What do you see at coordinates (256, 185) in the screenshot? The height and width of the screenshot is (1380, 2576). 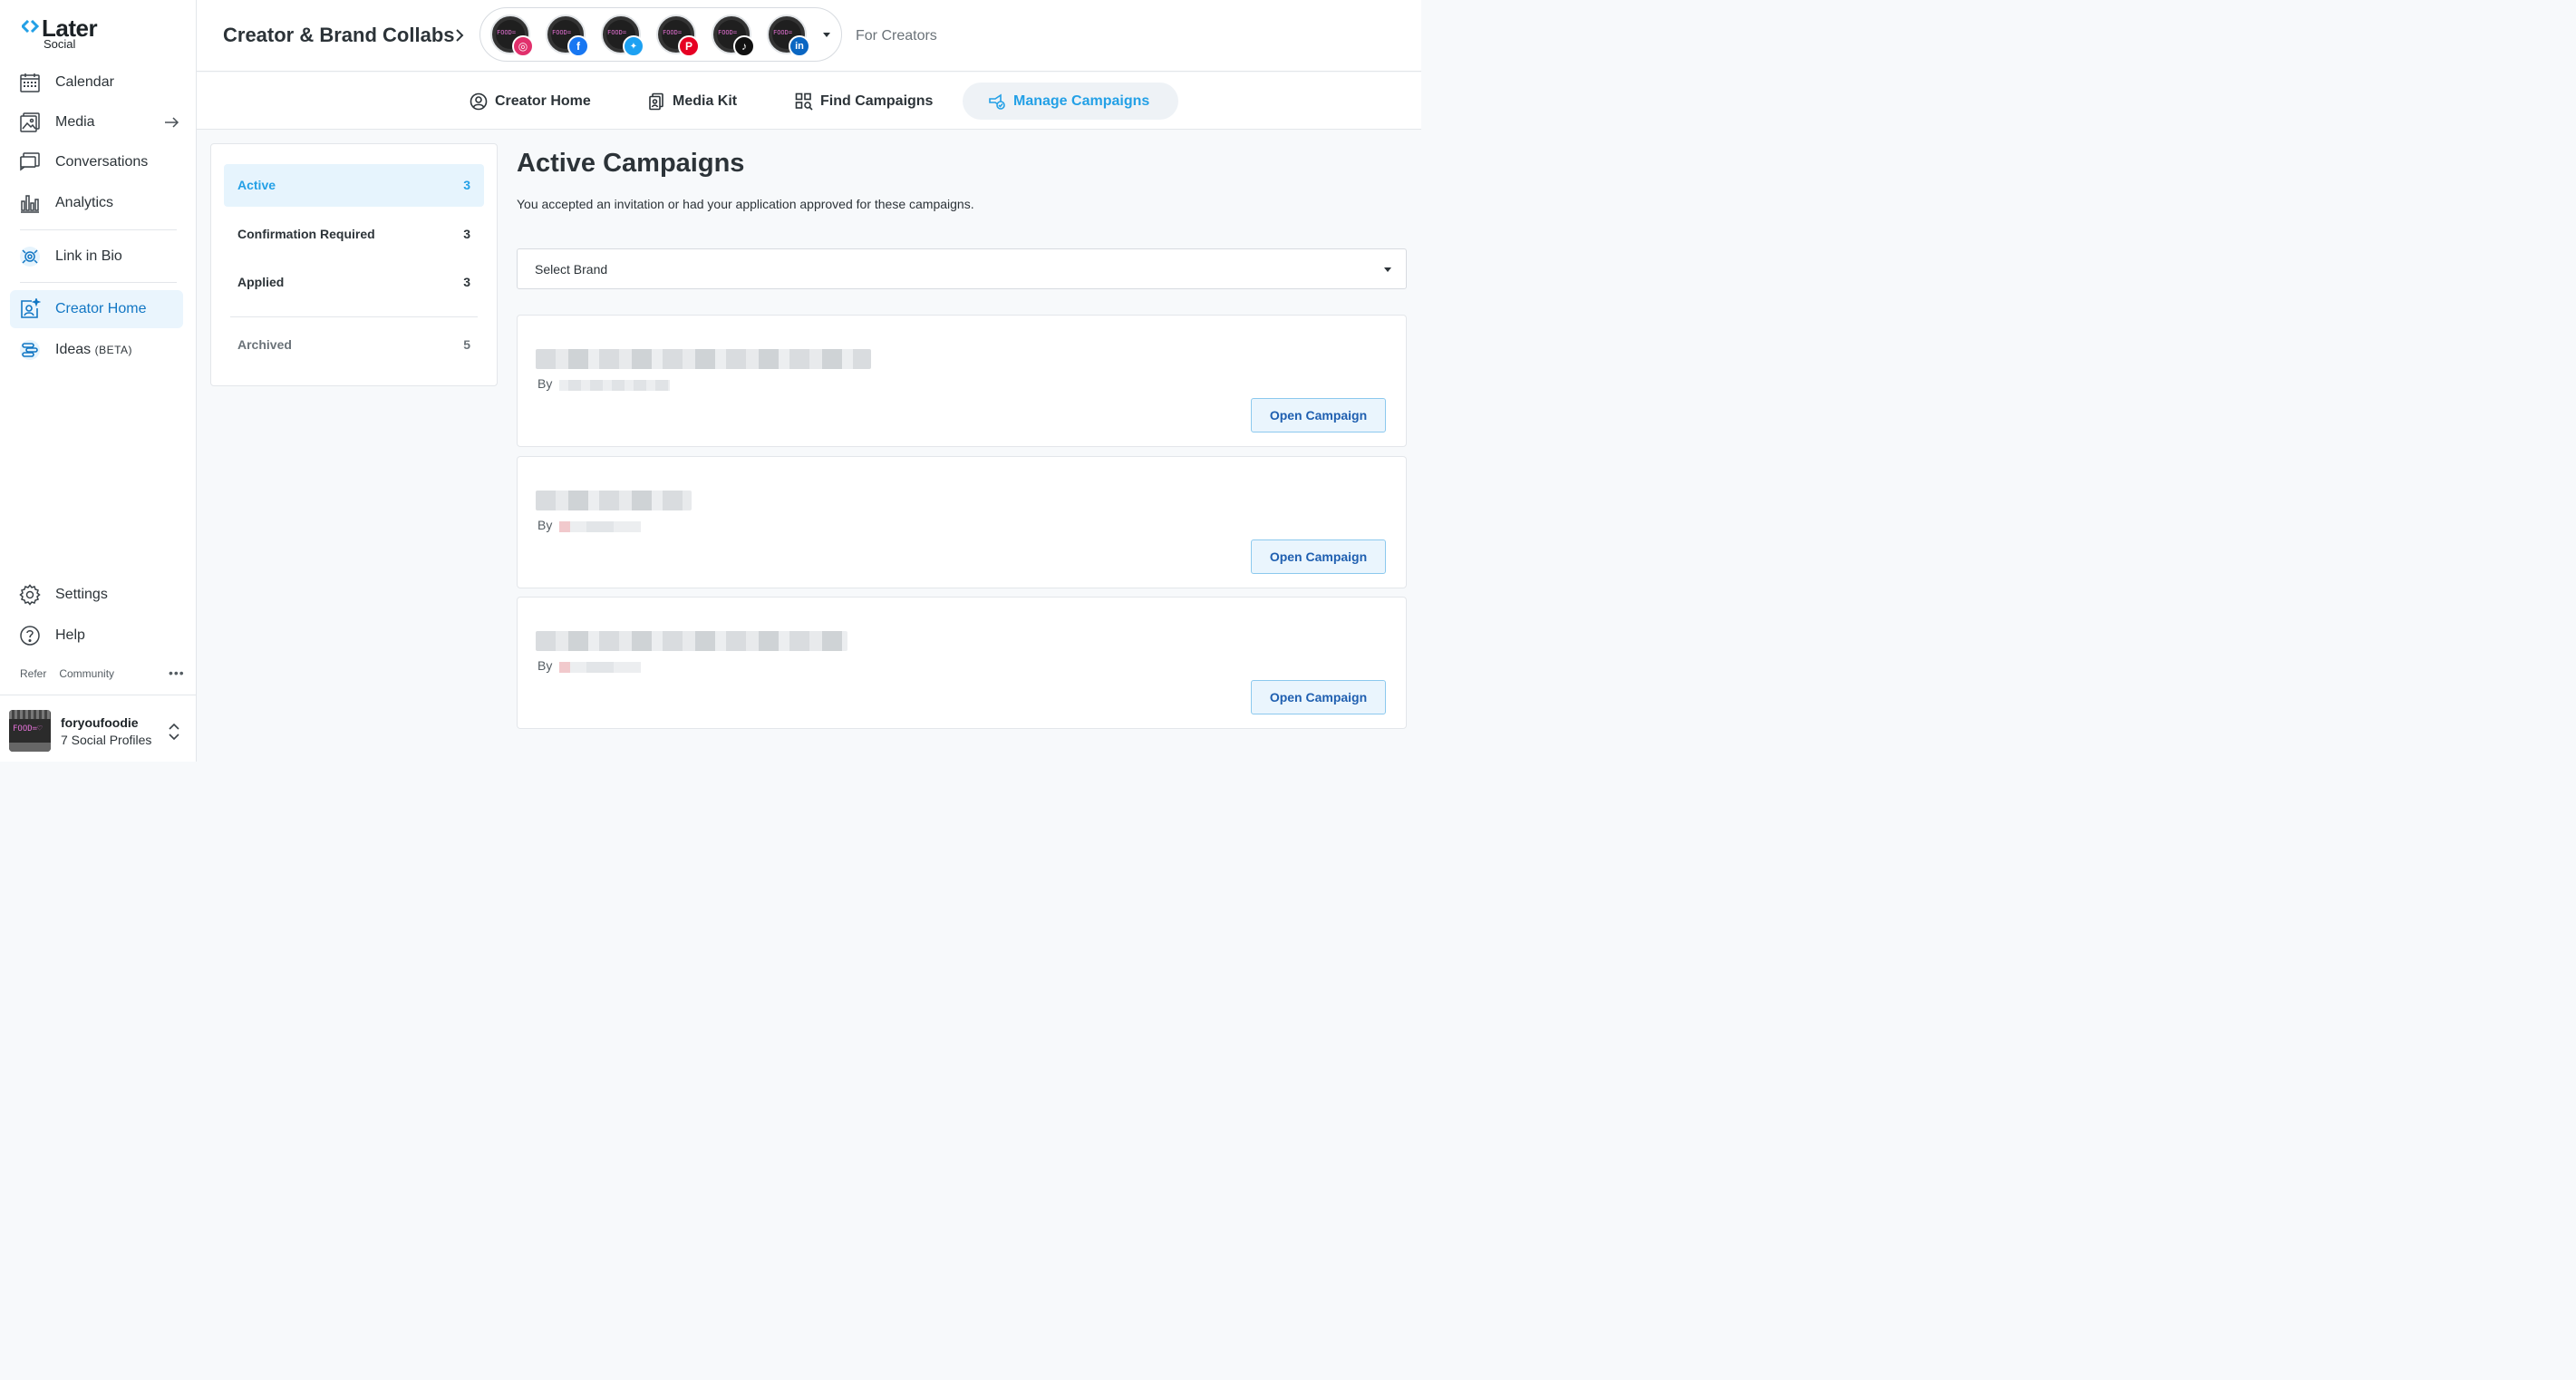 I see `filter-label: Active` at bounding box center [256, 185].